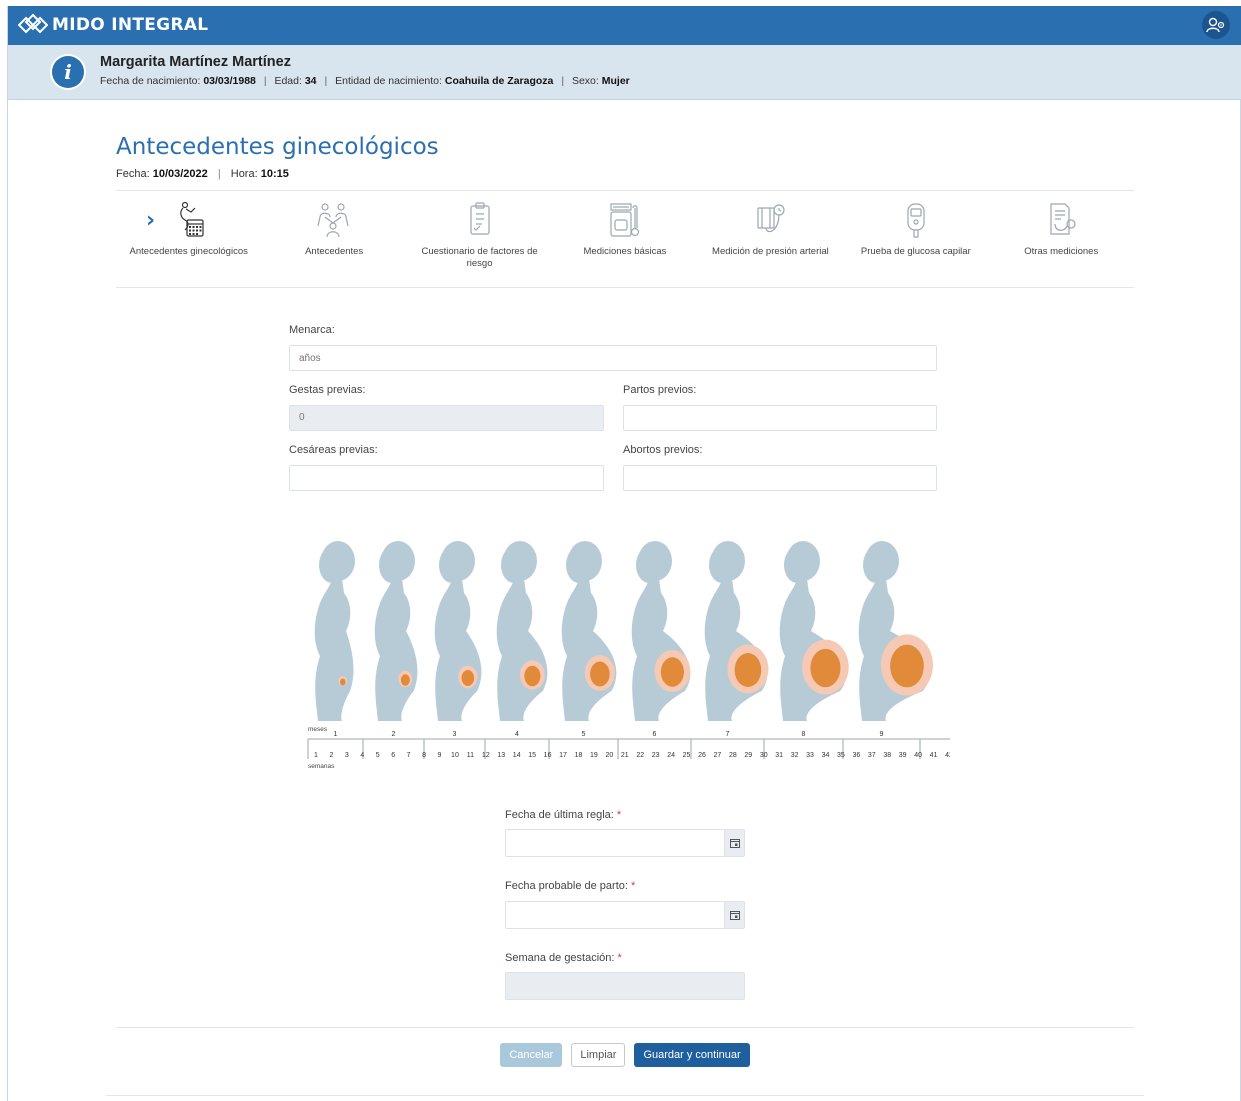 Image resolution: width=1241 pixels, height=1101 pixels. What do you see at coordinates (440, 755) in the screenshot?
I see `week-tick-label: 9` at bounding box center [440, 755].